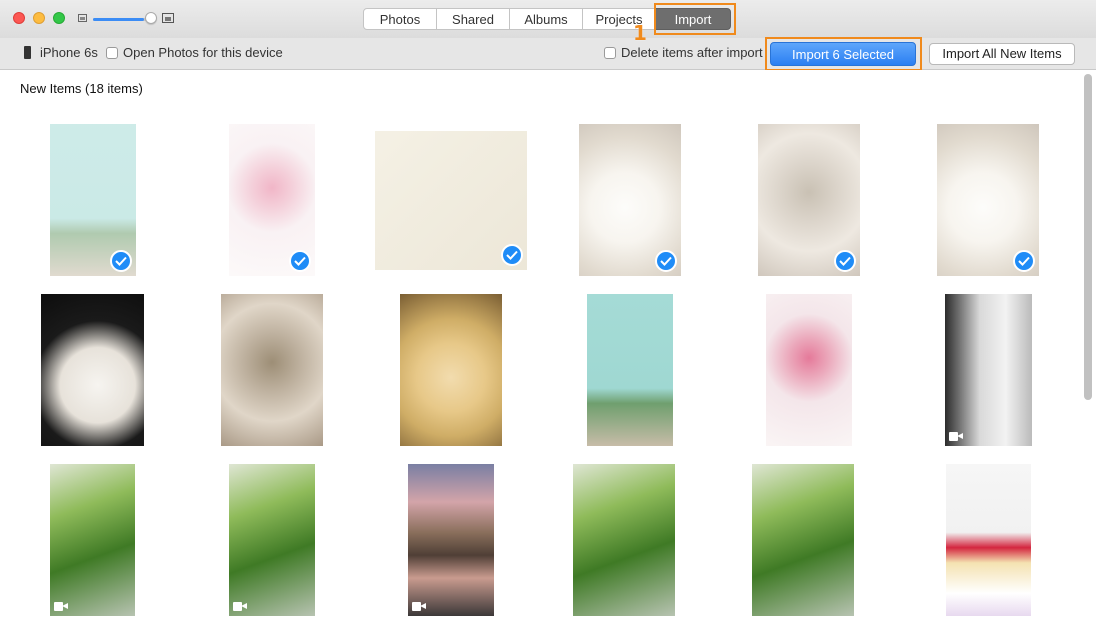 This screenshot has height=636, width=1096. I want to click on open-photos-label: Open Photos for this device, so click(203, 52).